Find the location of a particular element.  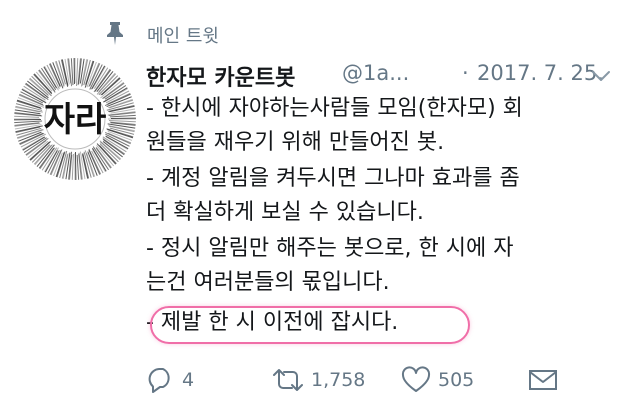

tweet-header: 한자모 카운트봇 @1a... · 2017. 7. 25. is located at coordinates (386, 77).